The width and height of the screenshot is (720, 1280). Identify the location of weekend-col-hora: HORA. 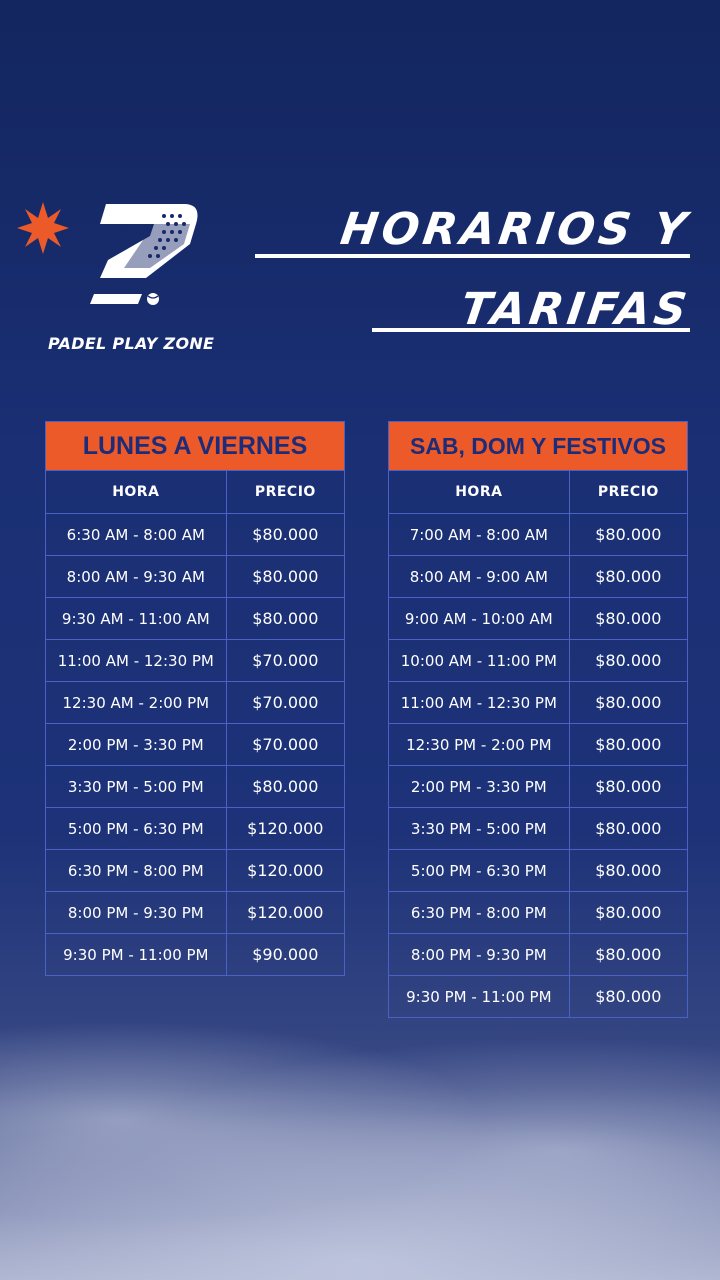
(479, 492).